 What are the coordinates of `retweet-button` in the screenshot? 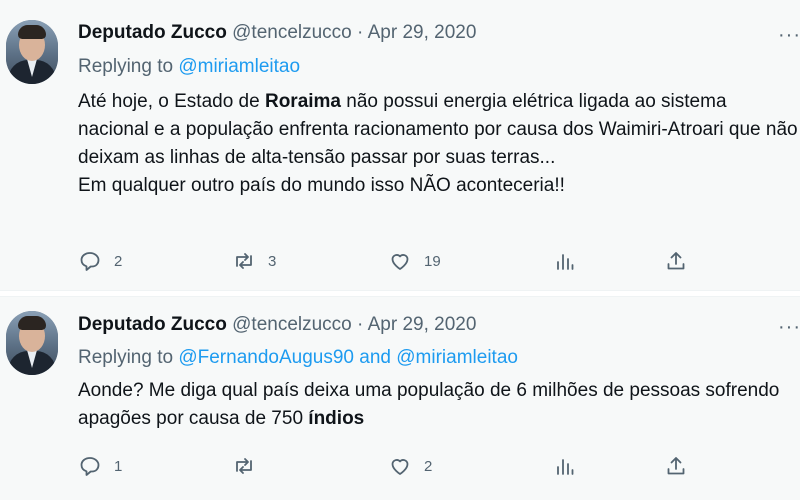 It's located at (244, 466).